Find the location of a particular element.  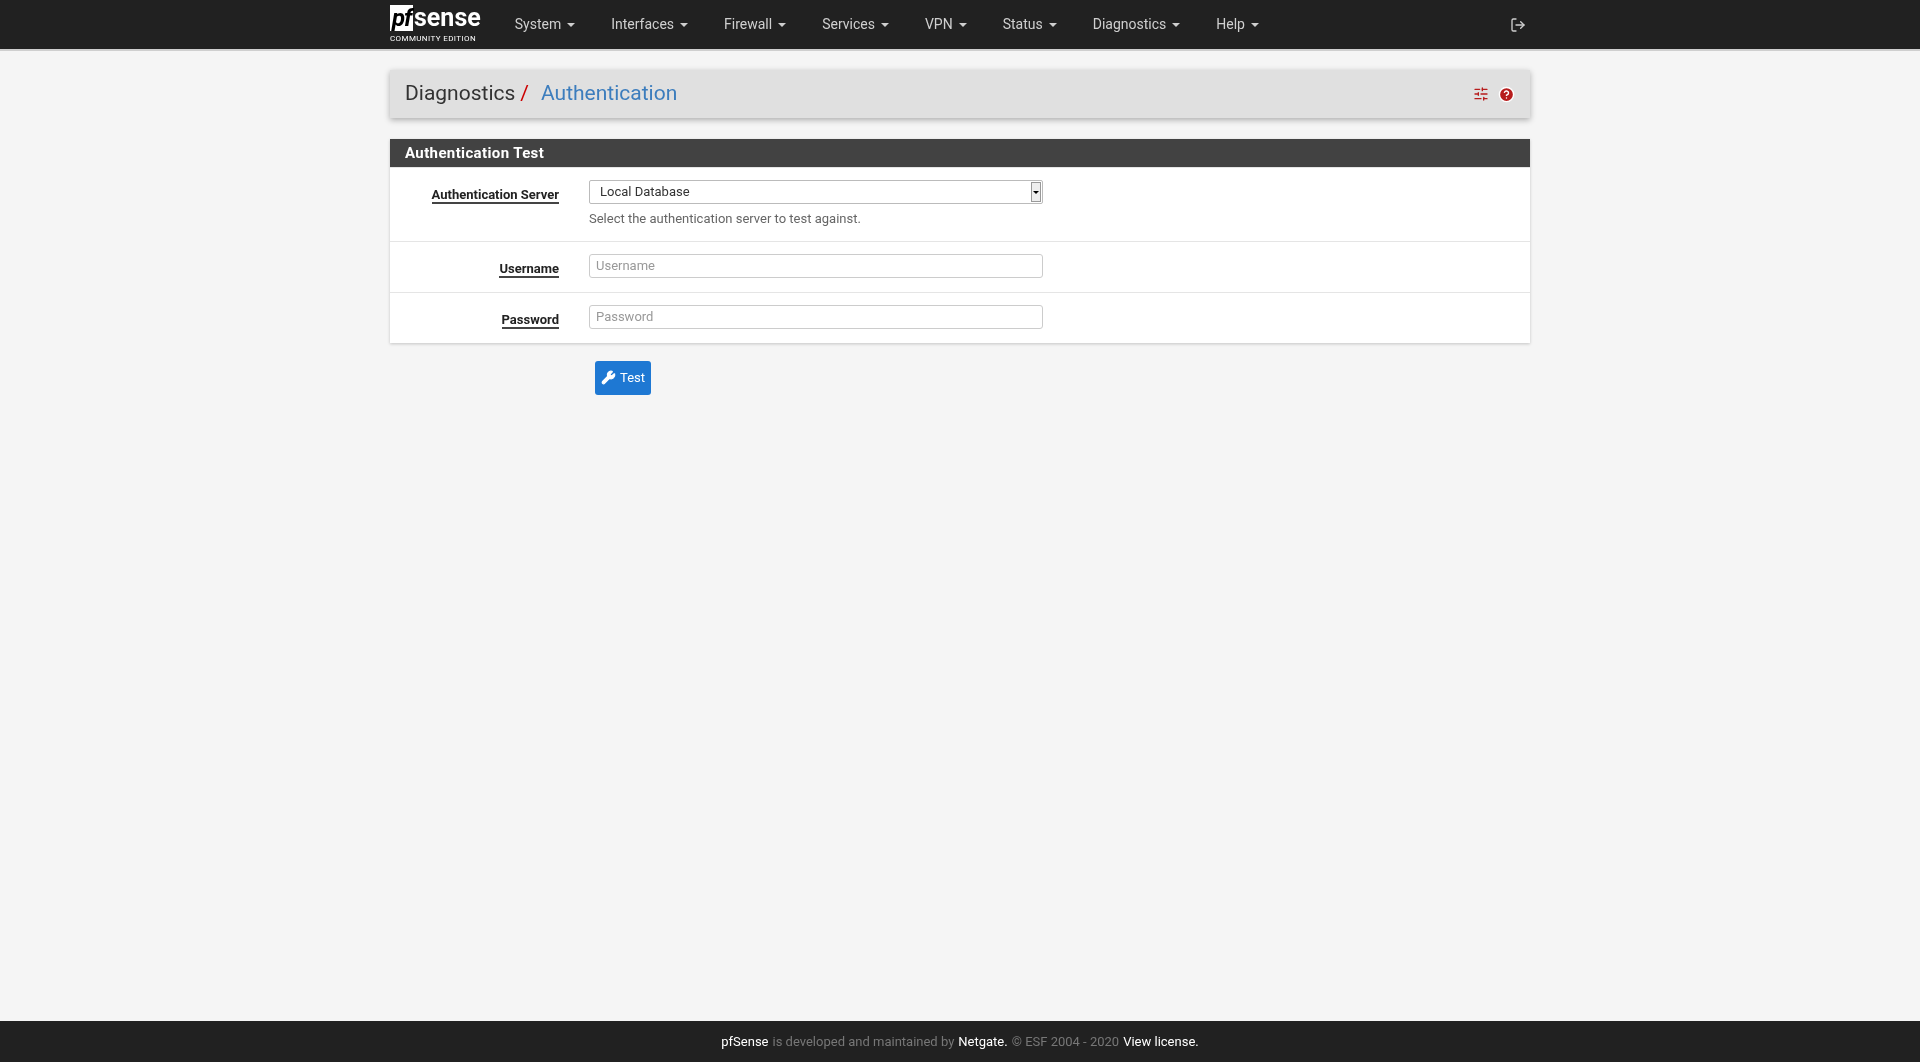

server-select: Local Database is located at coordinates (816, 192).